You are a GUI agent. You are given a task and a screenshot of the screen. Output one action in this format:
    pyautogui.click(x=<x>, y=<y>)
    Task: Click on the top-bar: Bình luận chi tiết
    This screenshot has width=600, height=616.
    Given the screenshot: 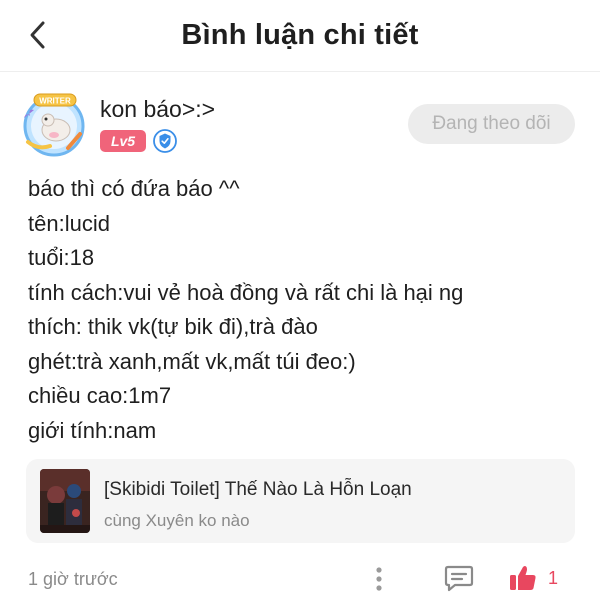 What is the action you would take?
    pyautogui.click(x=300, y=36)
    